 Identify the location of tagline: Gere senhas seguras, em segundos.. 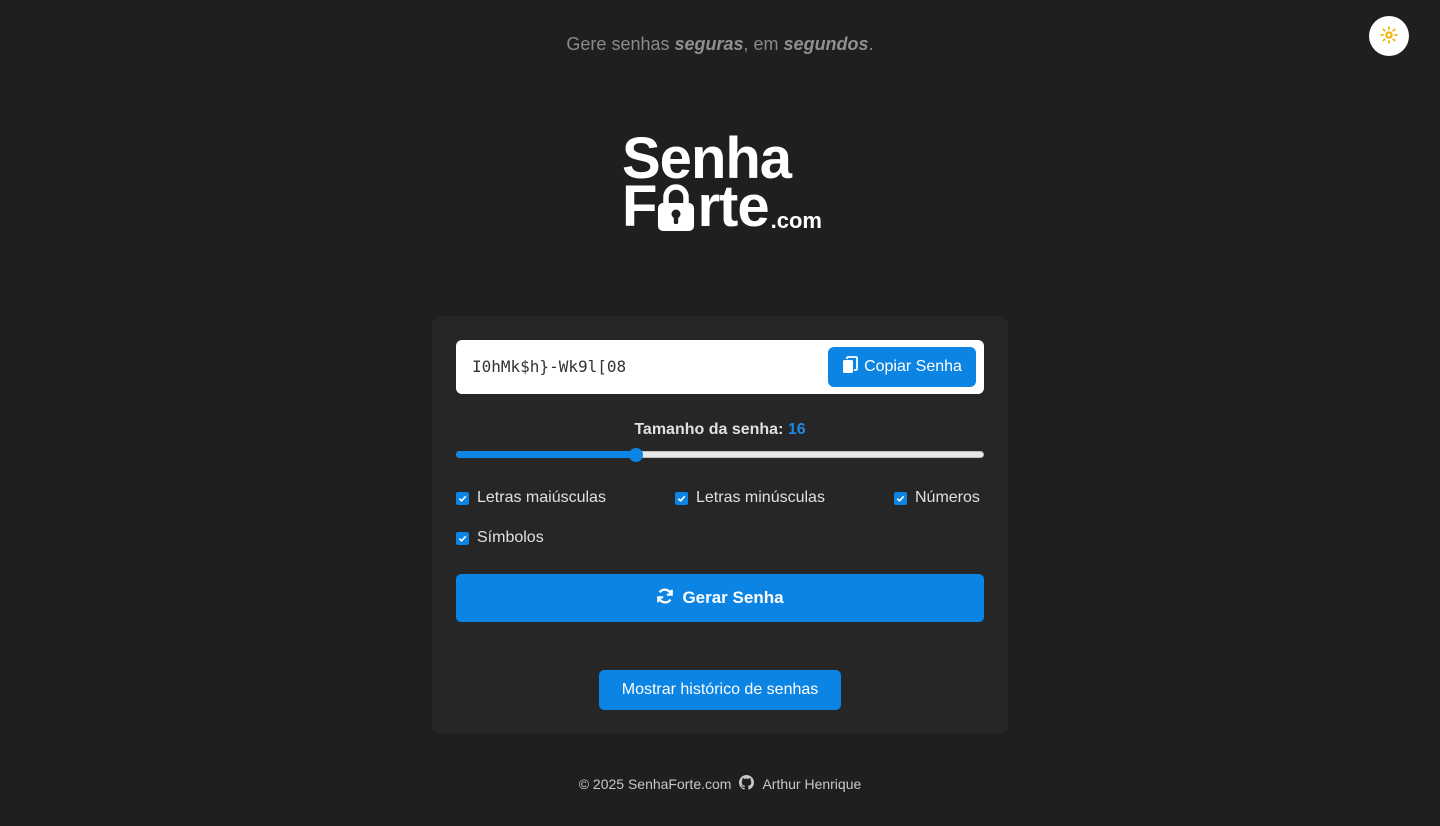
(720, 44).